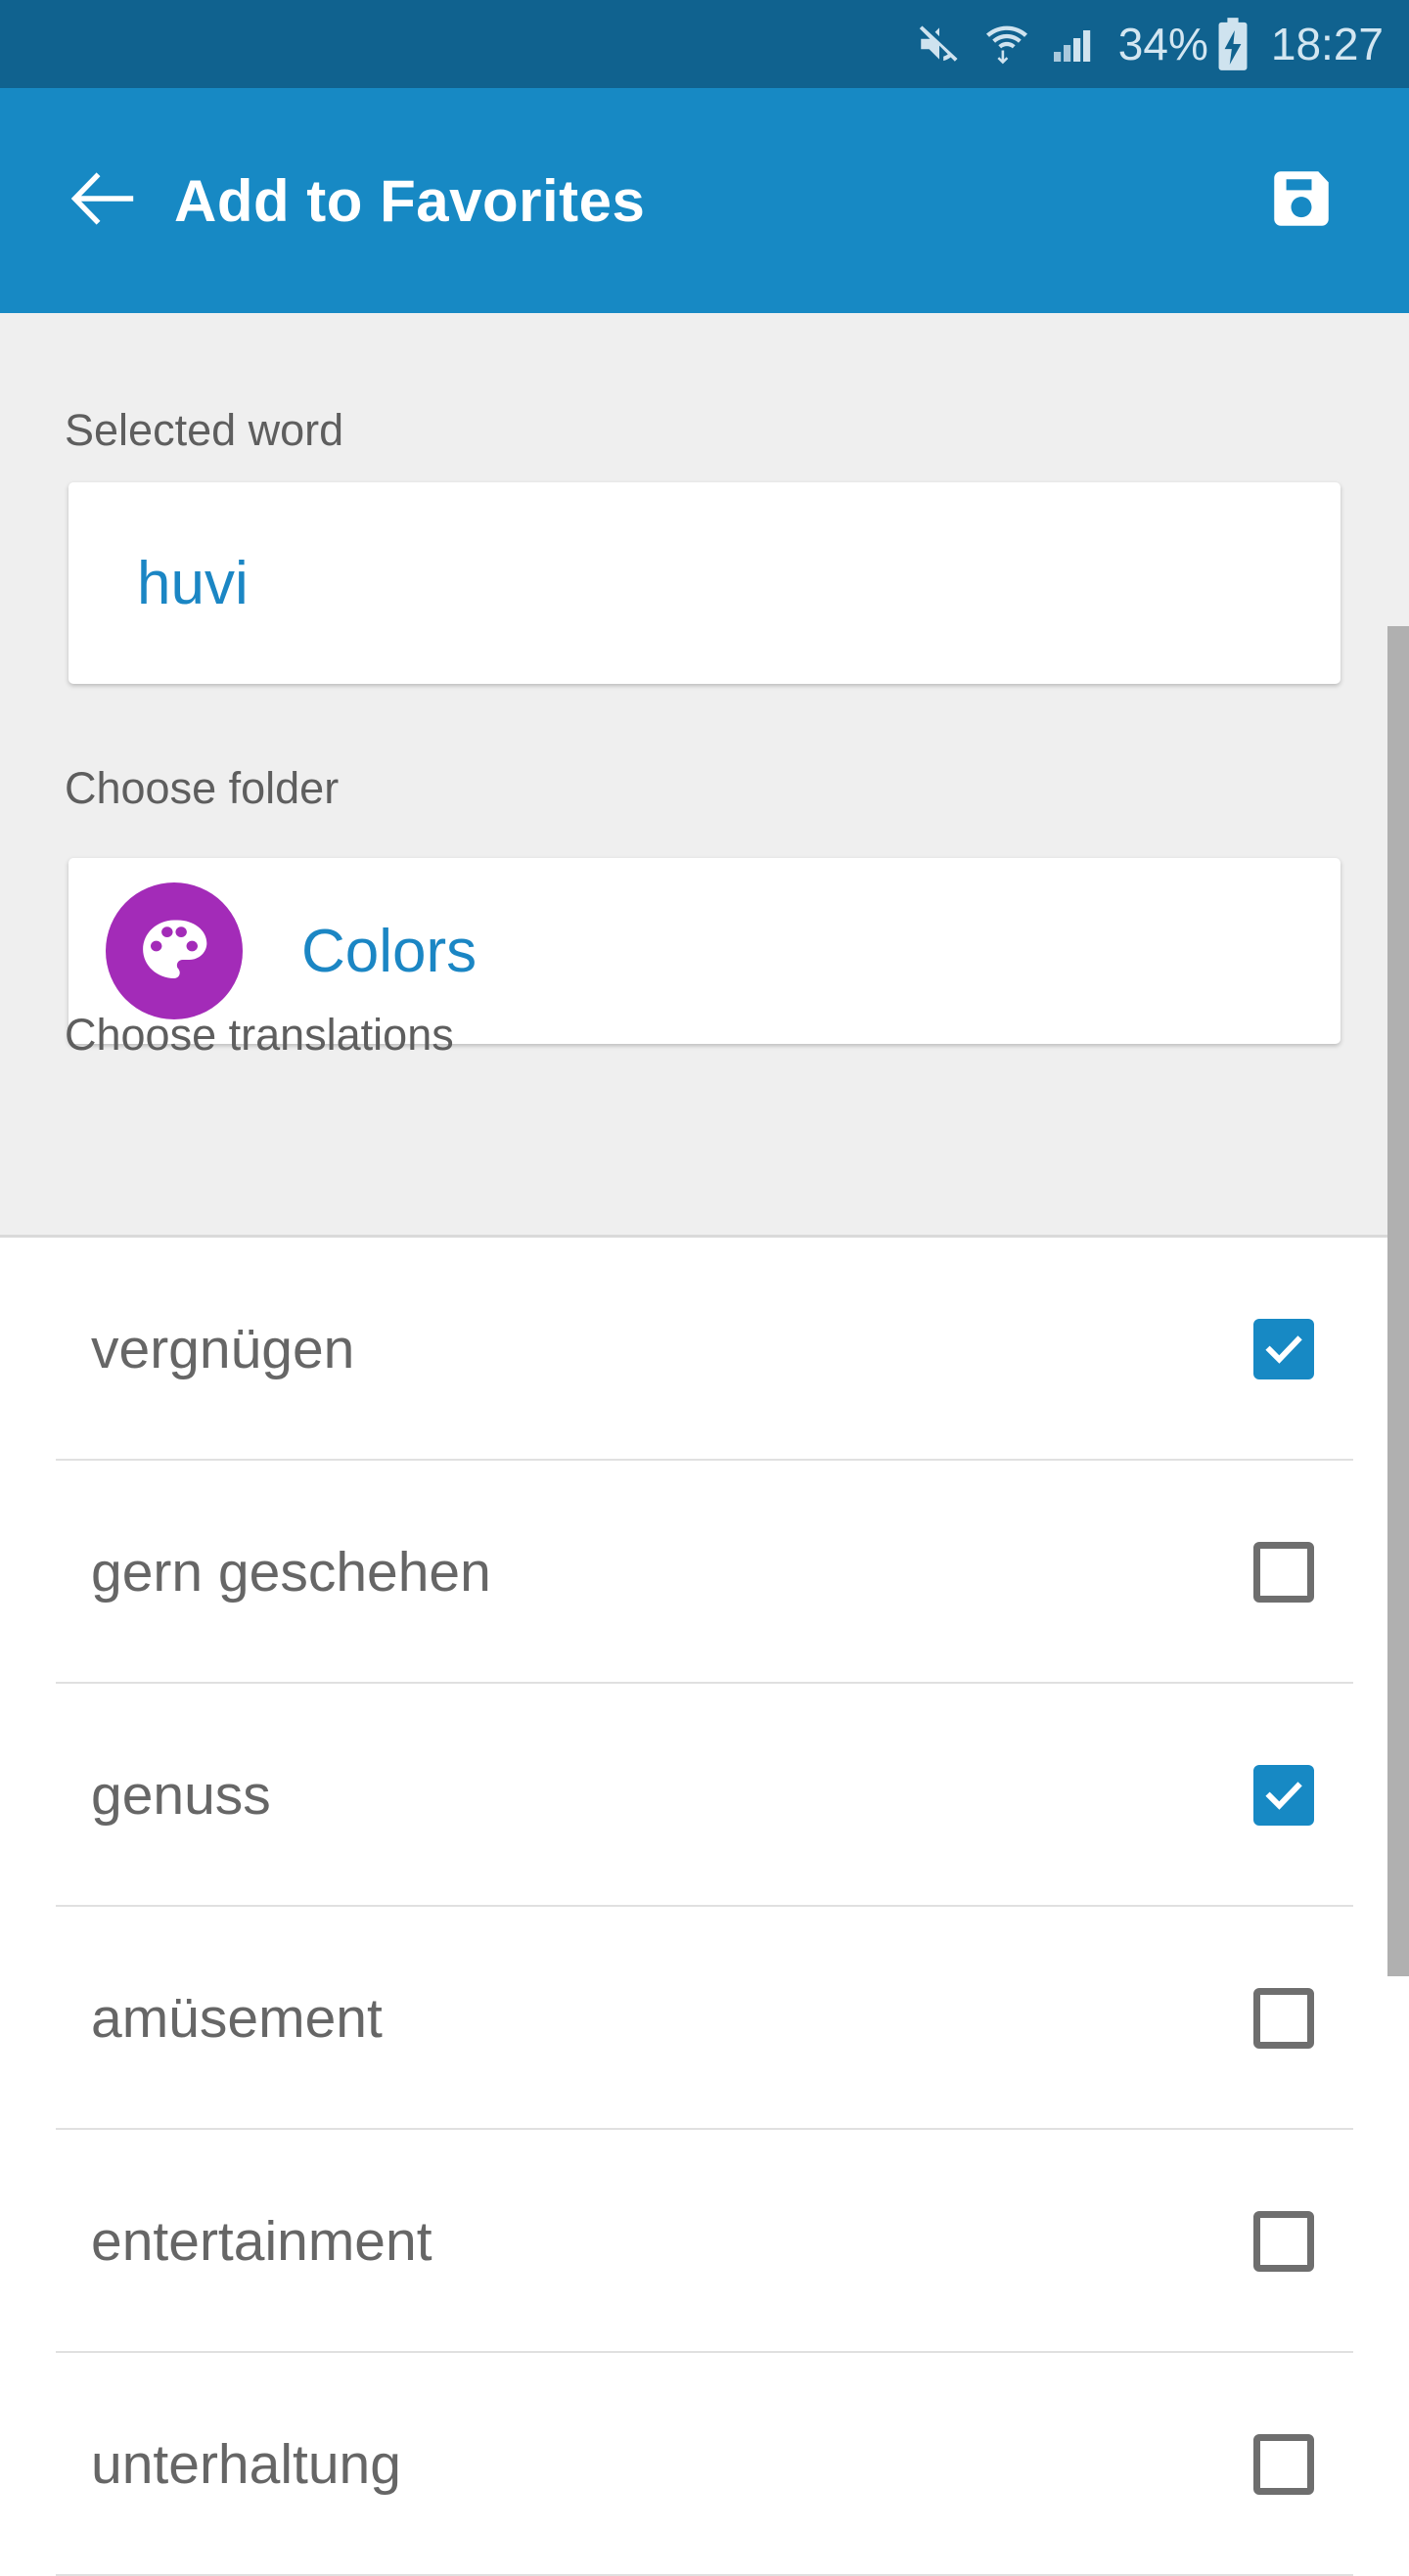 The width and height of the screenshot is (1409, 2576). I want to click on back-arrow-icon, so click(103, 201).